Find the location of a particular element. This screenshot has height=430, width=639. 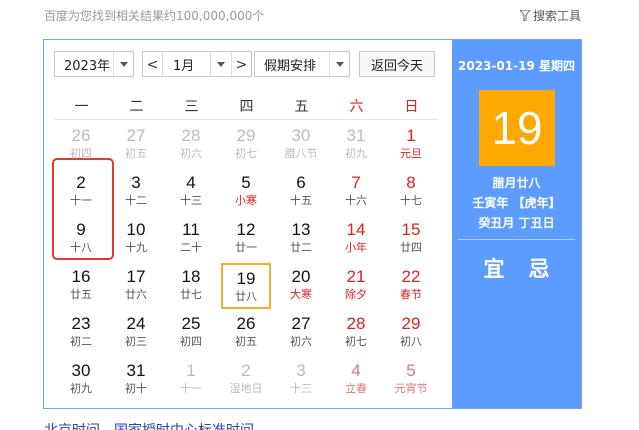

lunar-date: 十九 is located at coordinates (136, 247).